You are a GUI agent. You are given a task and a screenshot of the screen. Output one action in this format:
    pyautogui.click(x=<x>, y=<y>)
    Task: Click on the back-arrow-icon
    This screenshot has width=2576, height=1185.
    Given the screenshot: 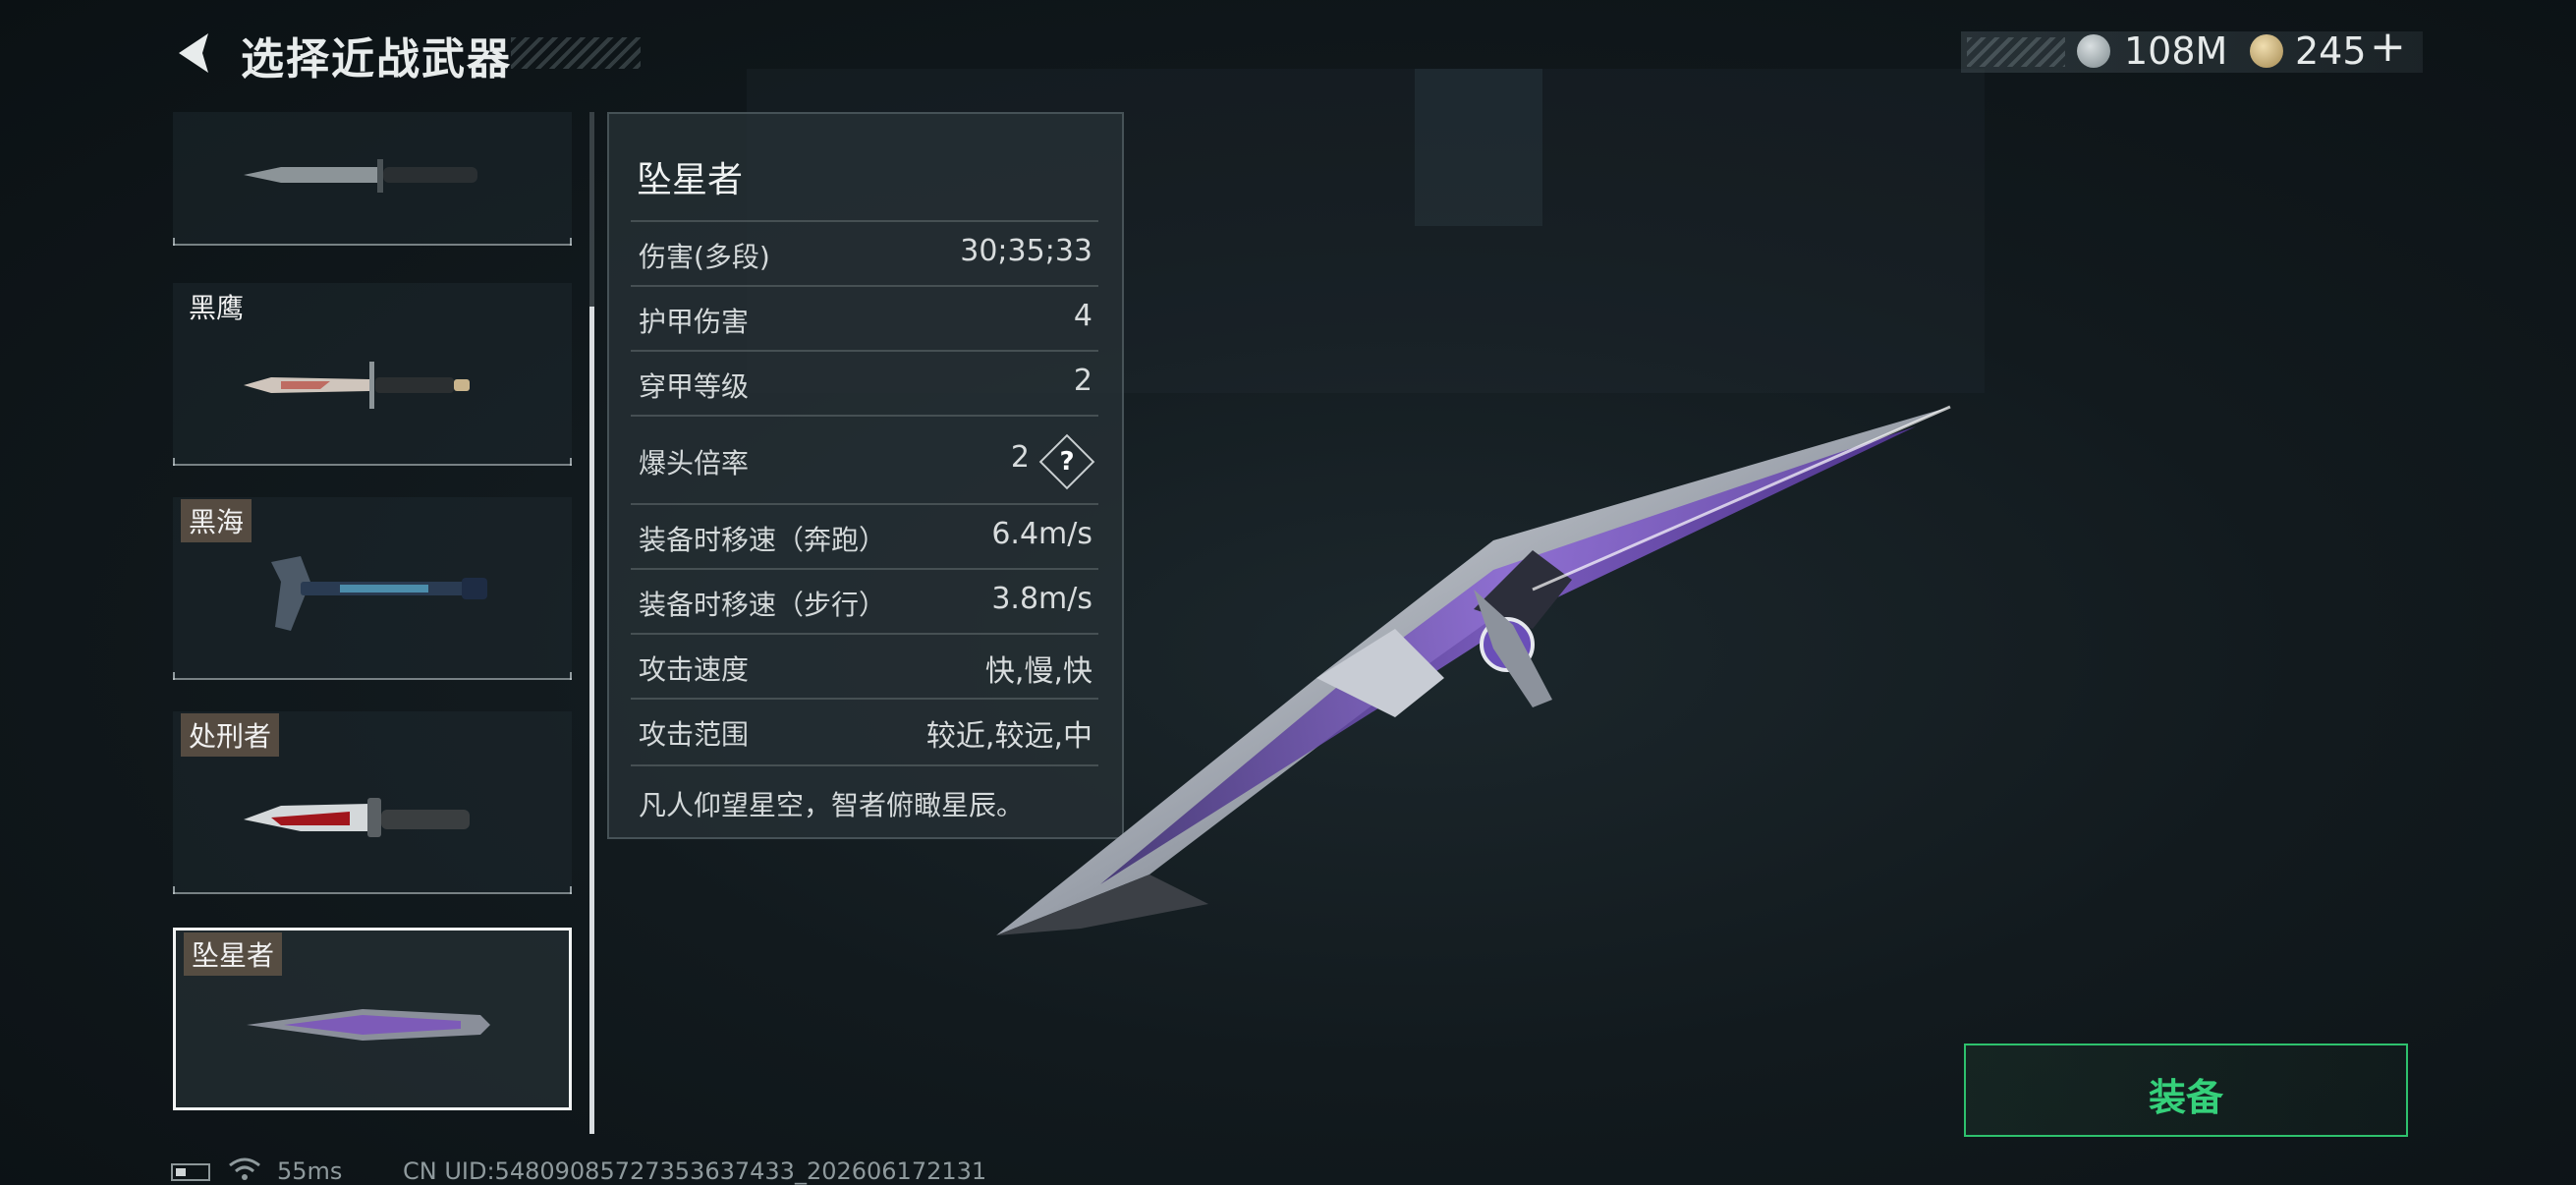 What is the action you would take?
    pyautogui.click(x=192, y=53)
    